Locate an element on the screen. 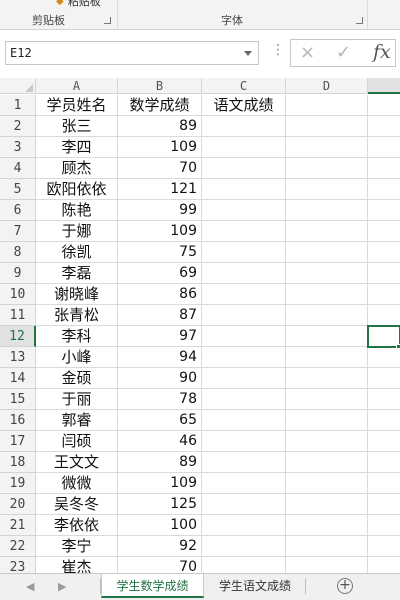  row-header: 13 is located at coordinates (18, 357).